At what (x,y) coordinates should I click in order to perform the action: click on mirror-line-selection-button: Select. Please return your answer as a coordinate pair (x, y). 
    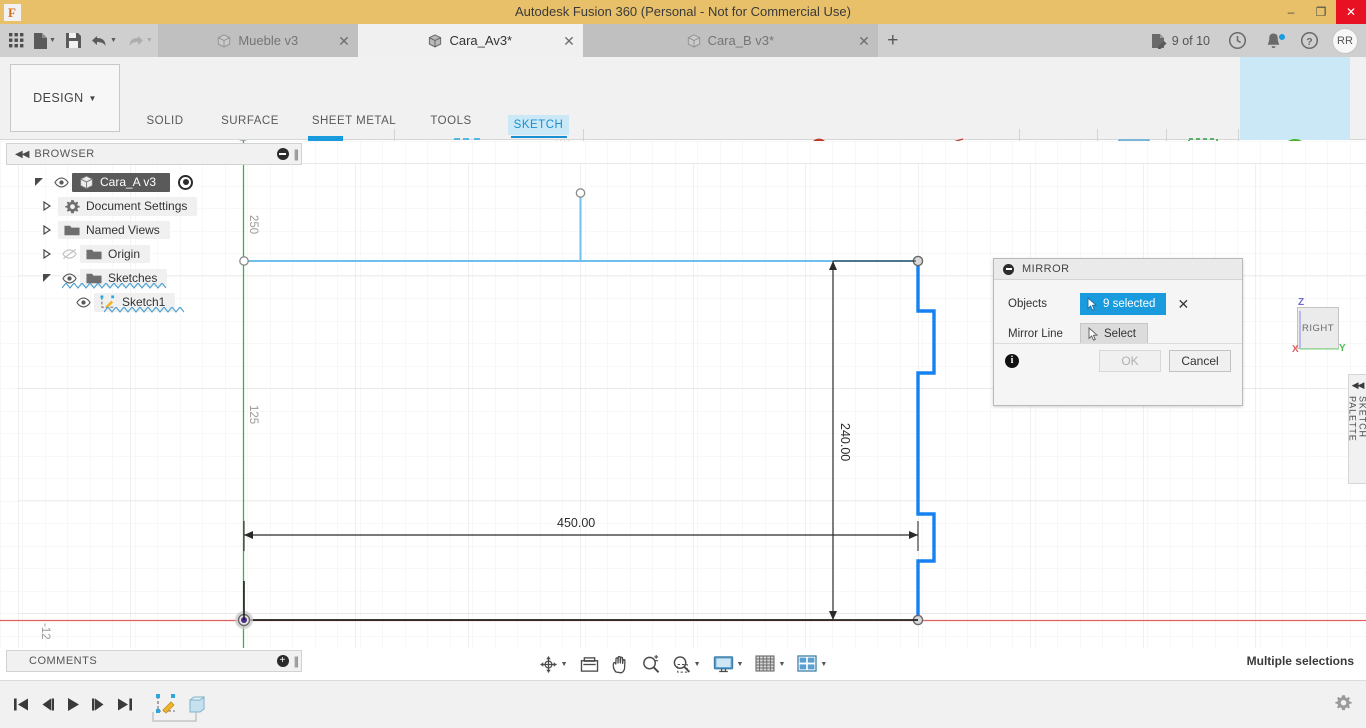
    Looking at the image, I should click on (1114, 334).